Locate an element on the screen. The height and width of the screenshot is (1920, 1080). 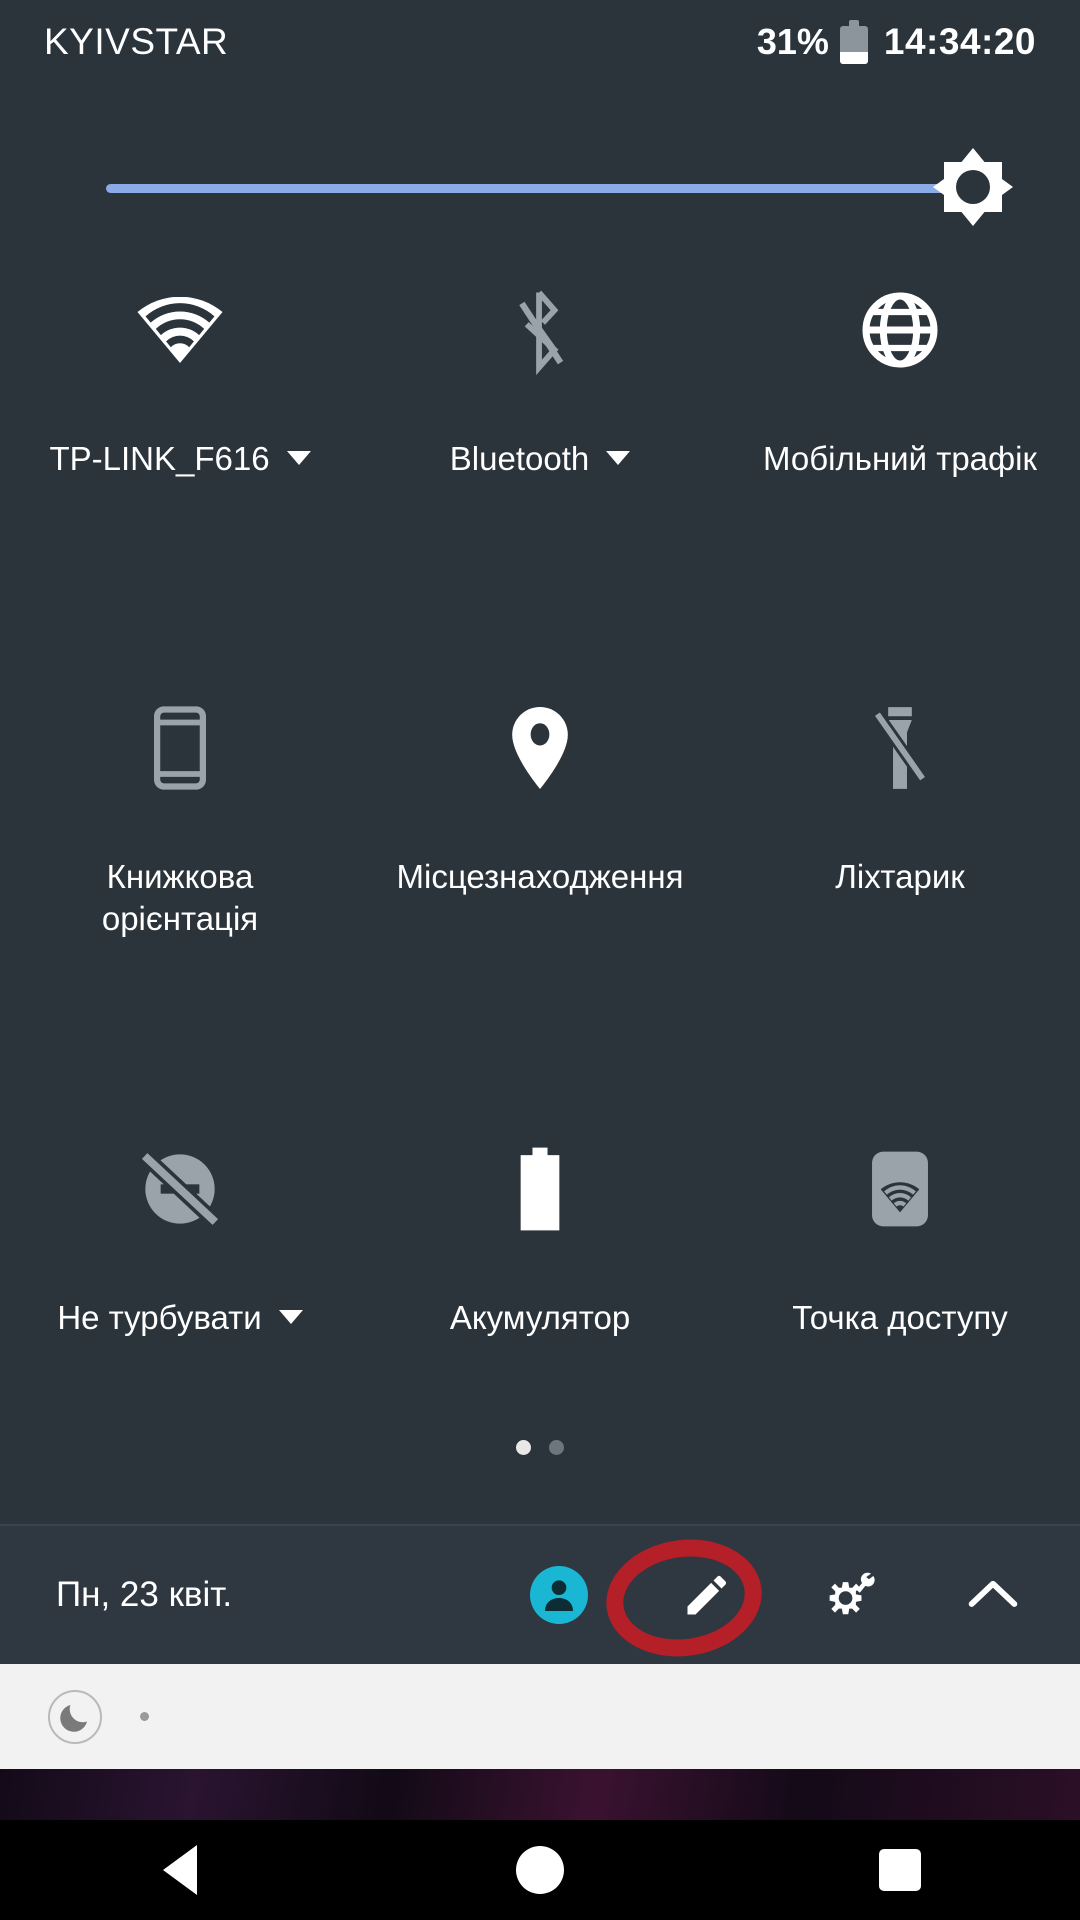
tile-battery-label-wrap: Акумулятор is located at coordinates (540, 1318).